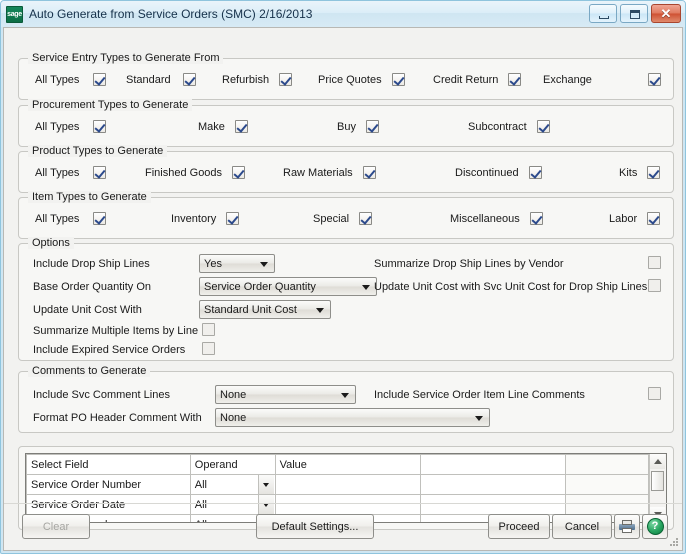 This screenshot has height=554, width=686. I want to click on include-svc-comment-lines-select: None, so click(285, 394).